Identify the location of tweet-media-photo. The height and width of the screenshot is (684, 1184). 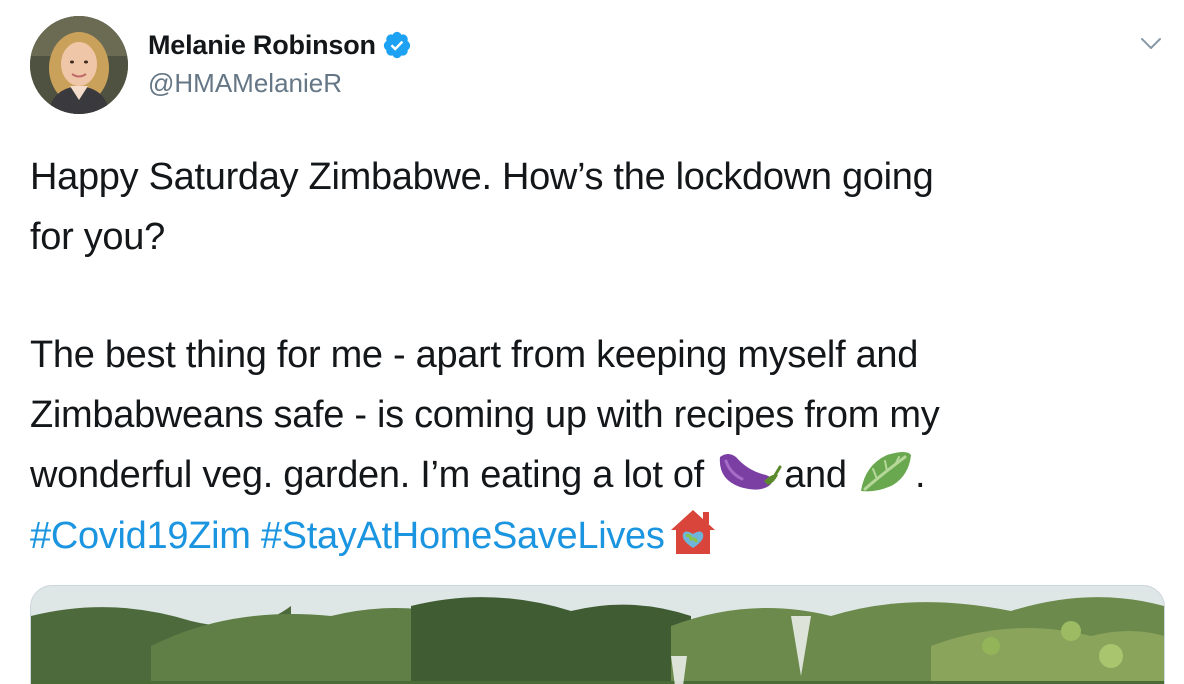
(597, 634).